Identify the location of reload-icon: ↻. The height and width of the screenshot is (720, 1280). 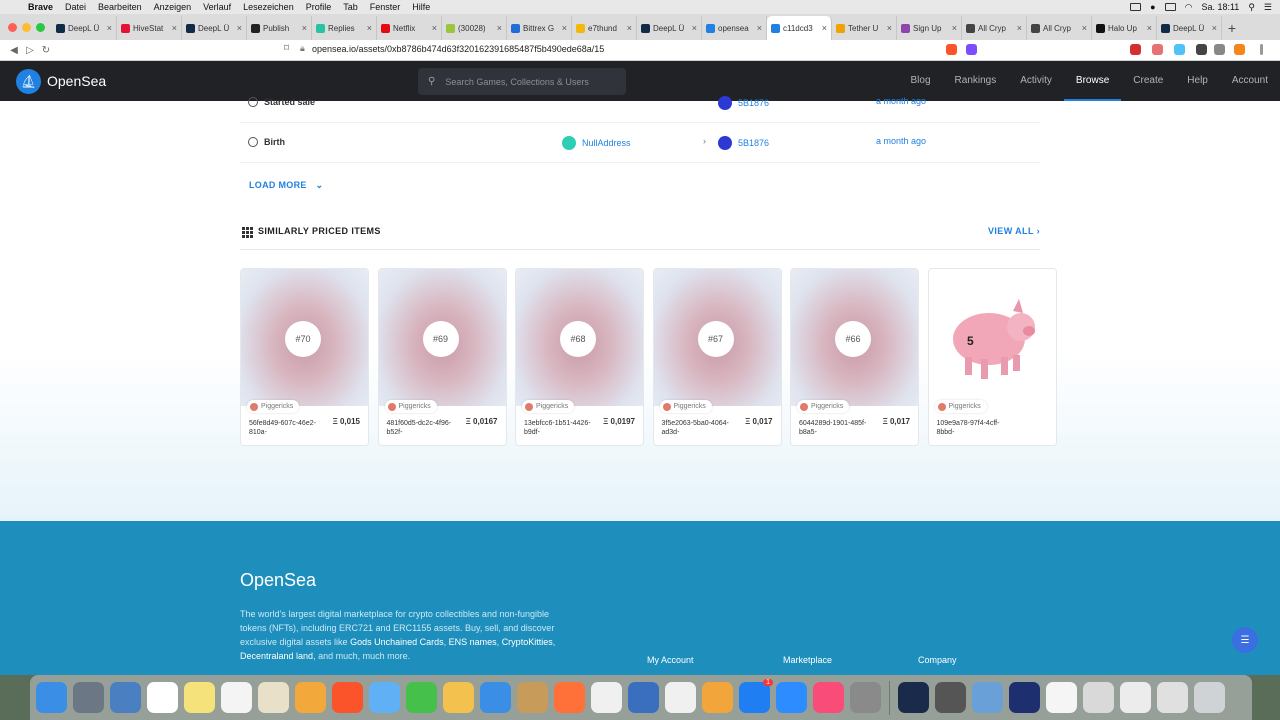
(46, 50).